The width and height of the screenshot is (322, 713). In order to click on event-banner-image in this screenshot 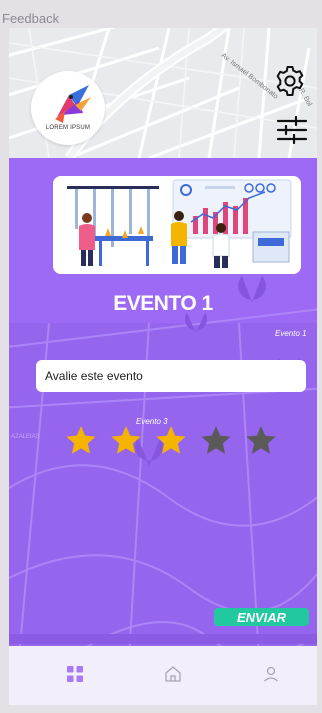, I will do `click(177, 225)`.